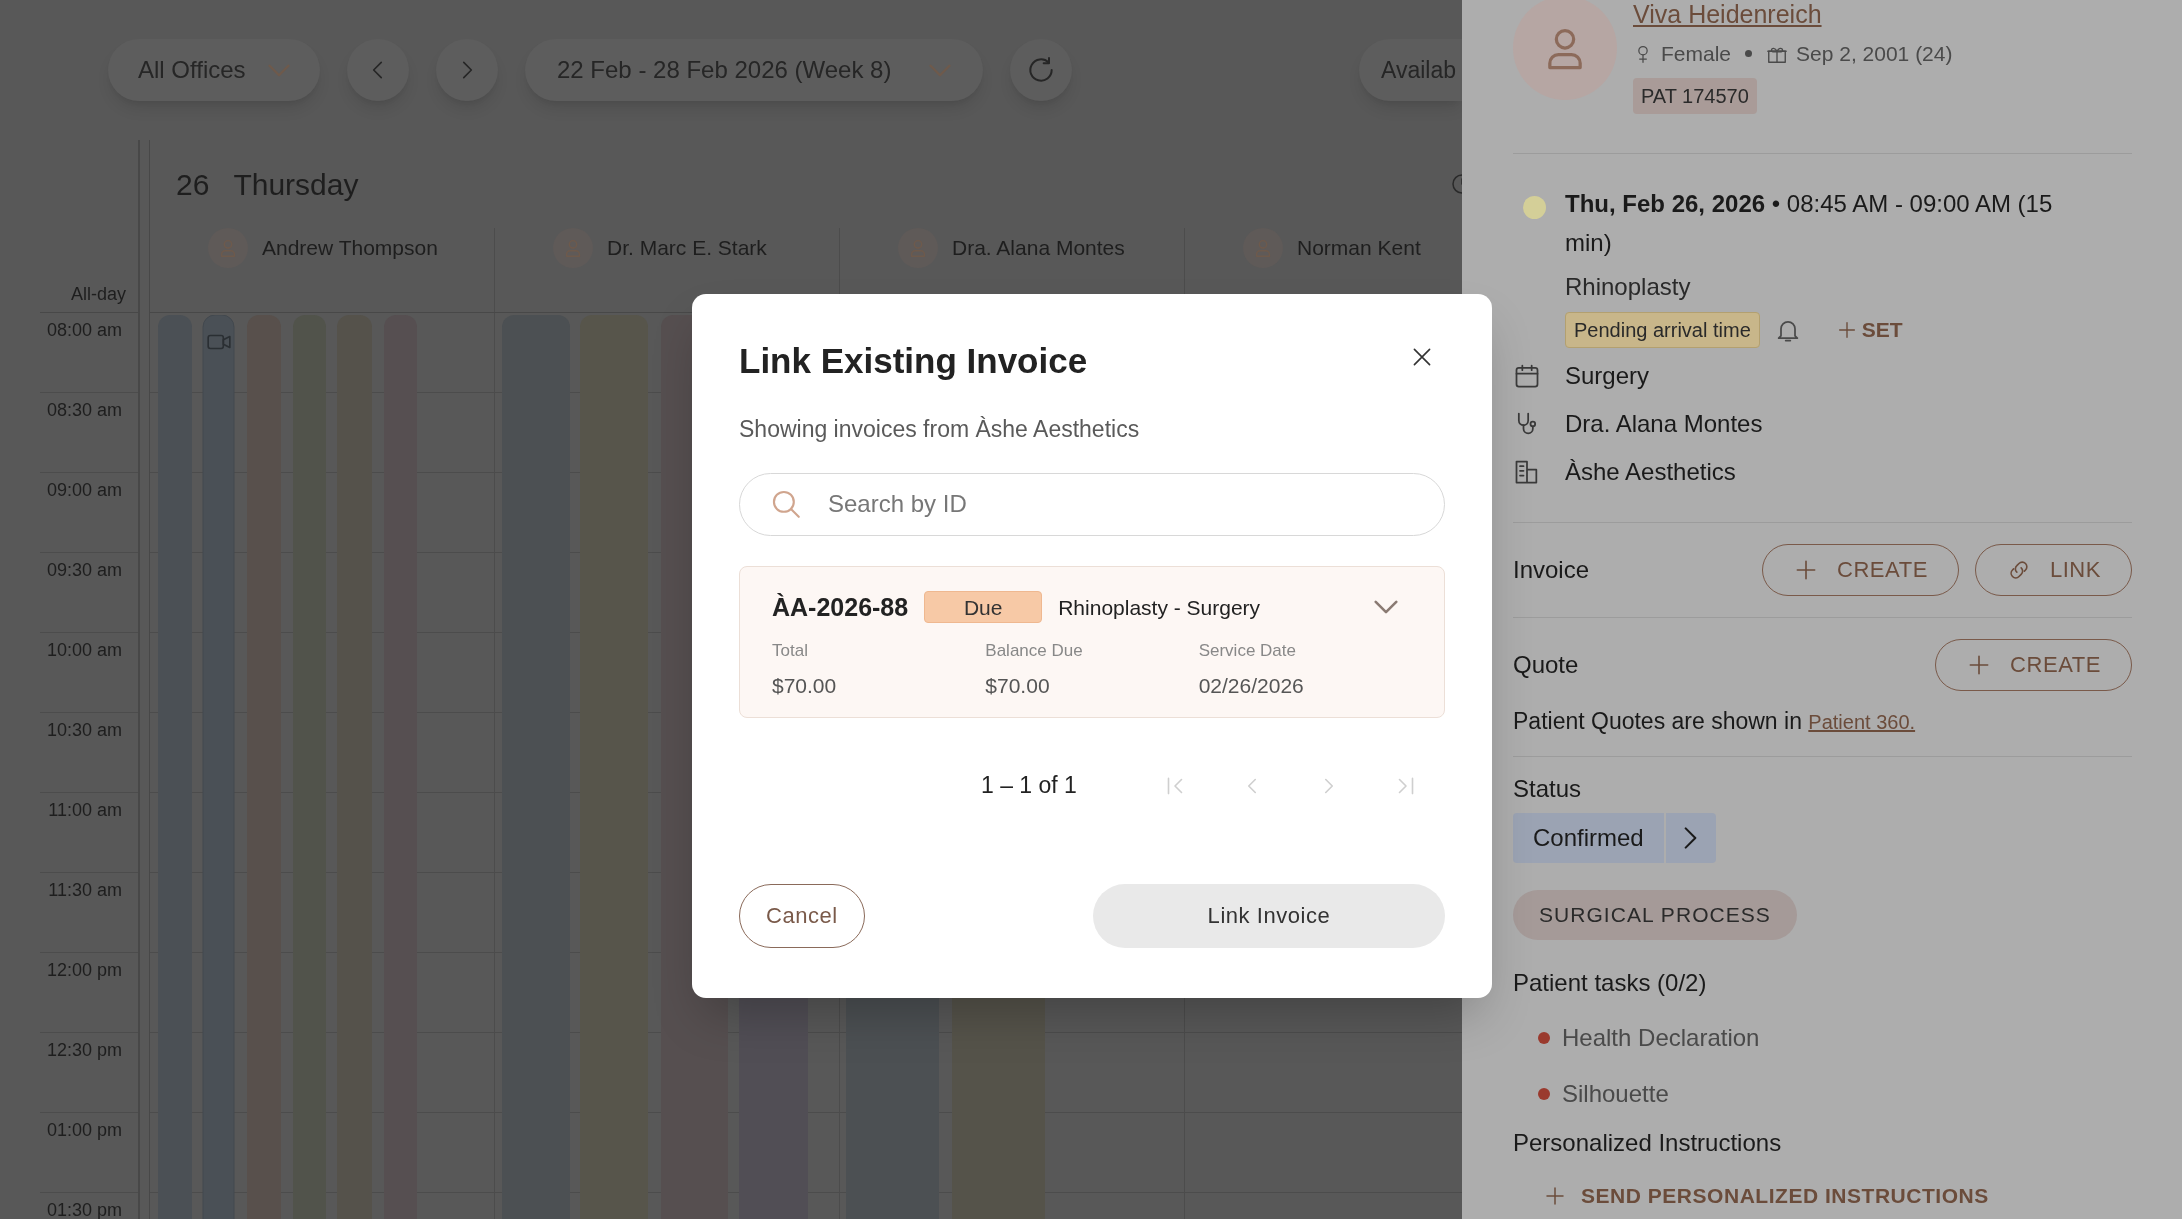  I want to click on modal-title: Link Existing Invoice, so click(913, 361).